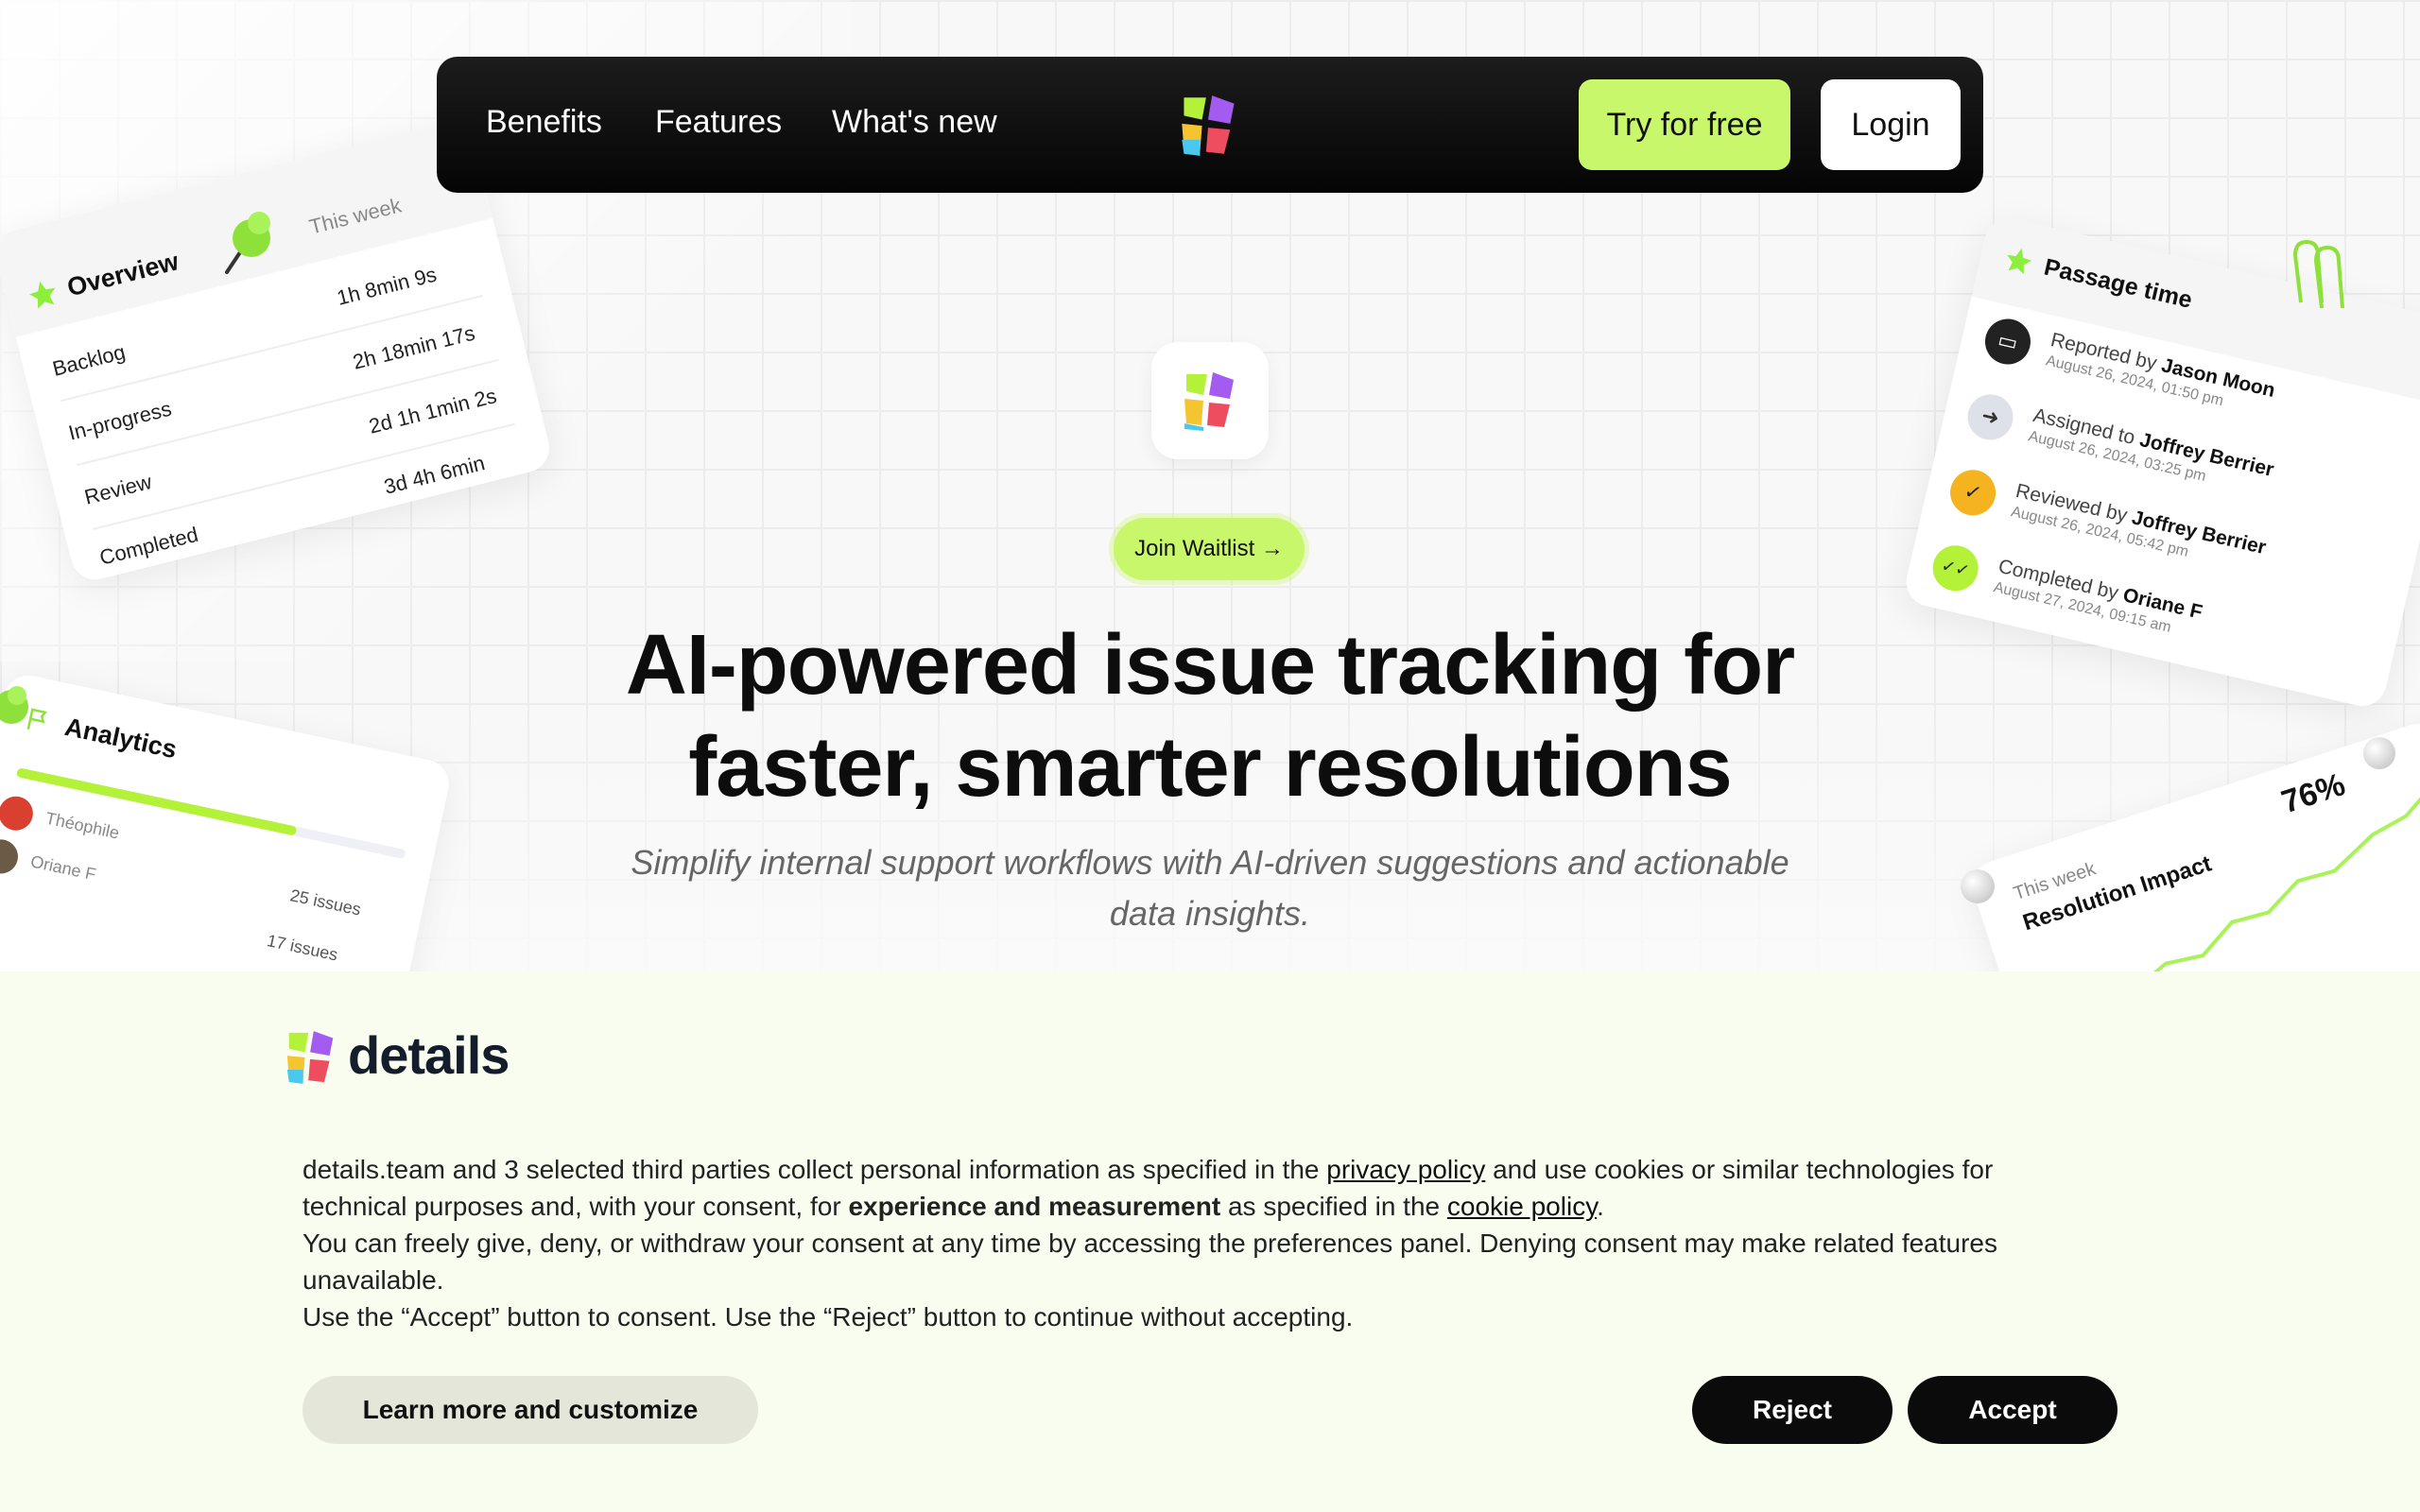 This screenshot has height=1512, width=2420. Describe the element at coordinates (63, 868) in the screenshot. I see `analytics-user-name: Oriane F` at that location.